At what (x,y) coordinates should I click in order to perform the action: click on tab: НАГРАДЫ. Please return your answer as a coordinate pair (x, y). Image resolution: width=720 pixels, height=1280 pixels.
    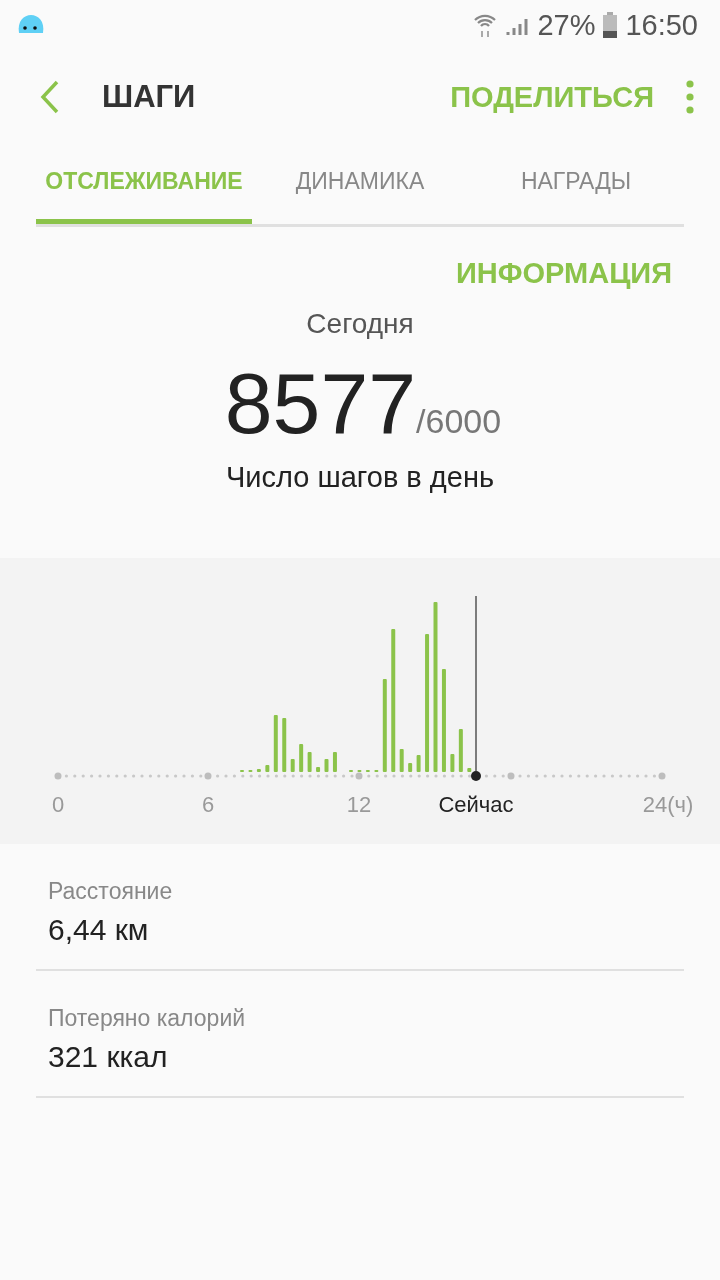
    Looking at the image, I should click on (576, 184).